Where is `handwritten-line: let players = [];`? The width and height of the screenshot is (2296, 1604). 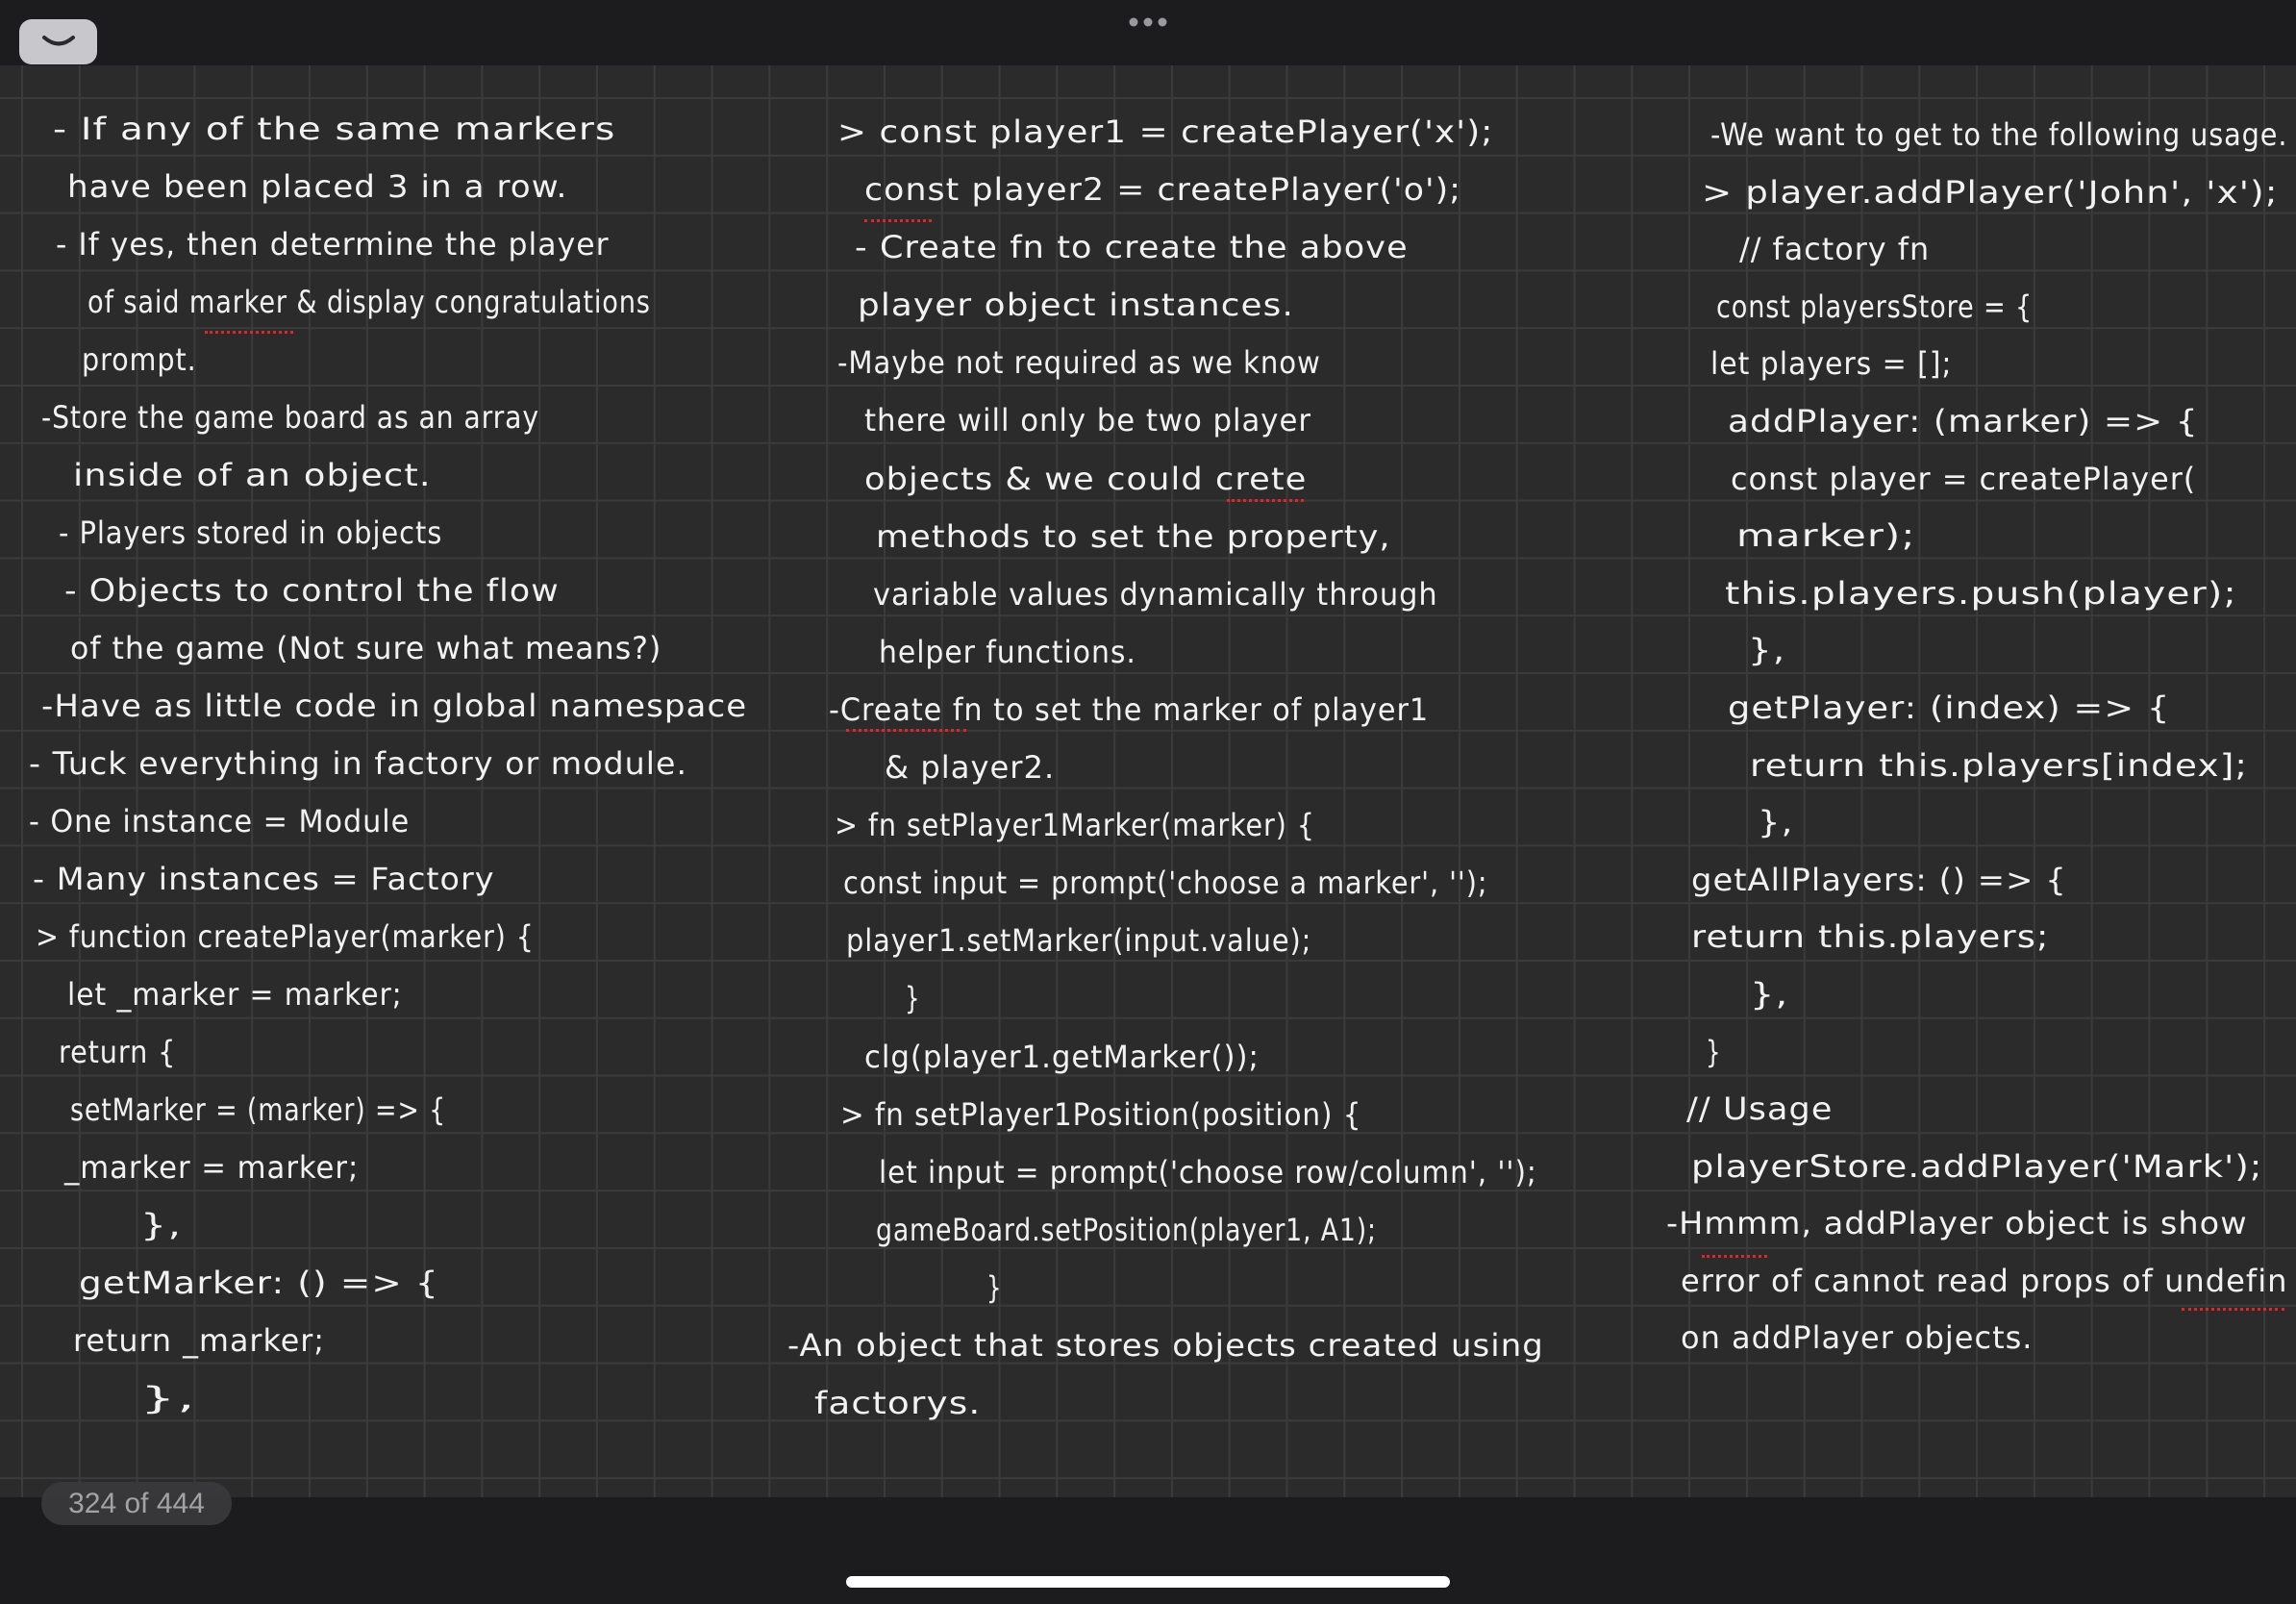 handwritten-line: let players = []; is located at coordinates (1831, 363).